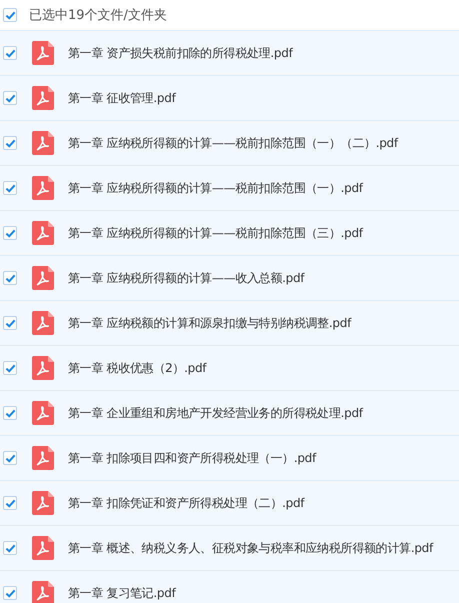 The height and width of the screenshot is (603, 459). I want to click on file-row: 第一章 应纳税所得额的计算——收入总额.pdf, so click(229, 277).